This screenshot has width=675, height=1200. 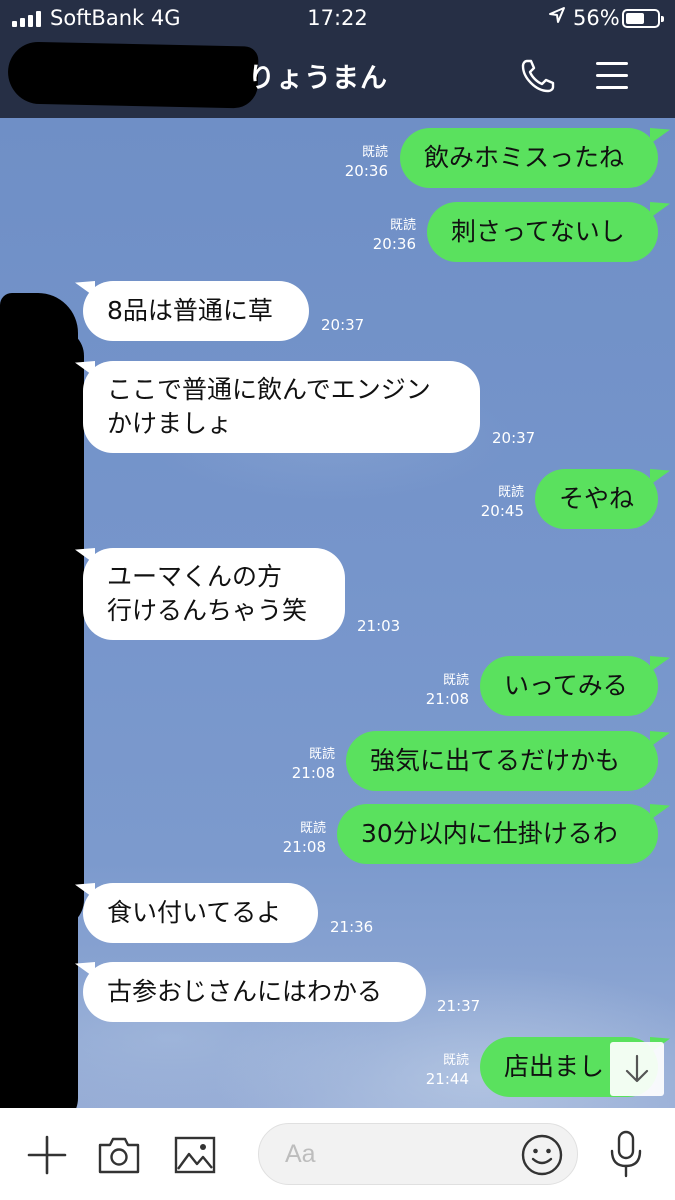 What do you see at coordinates (502, 761) in the screenshot?
I see `message-bubble-sent: 強気に出てるだけかも` at bounding box center [502, 761].